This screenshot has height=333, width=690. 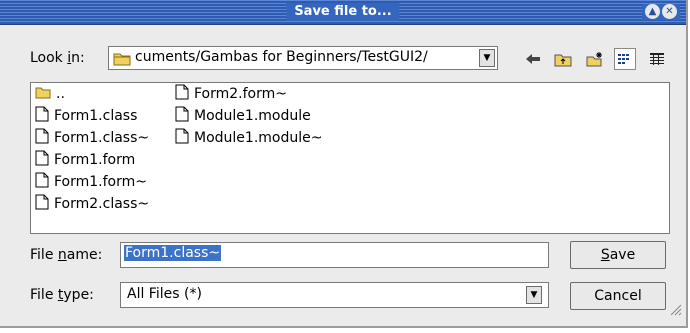 What do you see at coordinates (248, 116) in the screenshot?
I see `list-item: Module1.module` at bounding box center [248, 116].